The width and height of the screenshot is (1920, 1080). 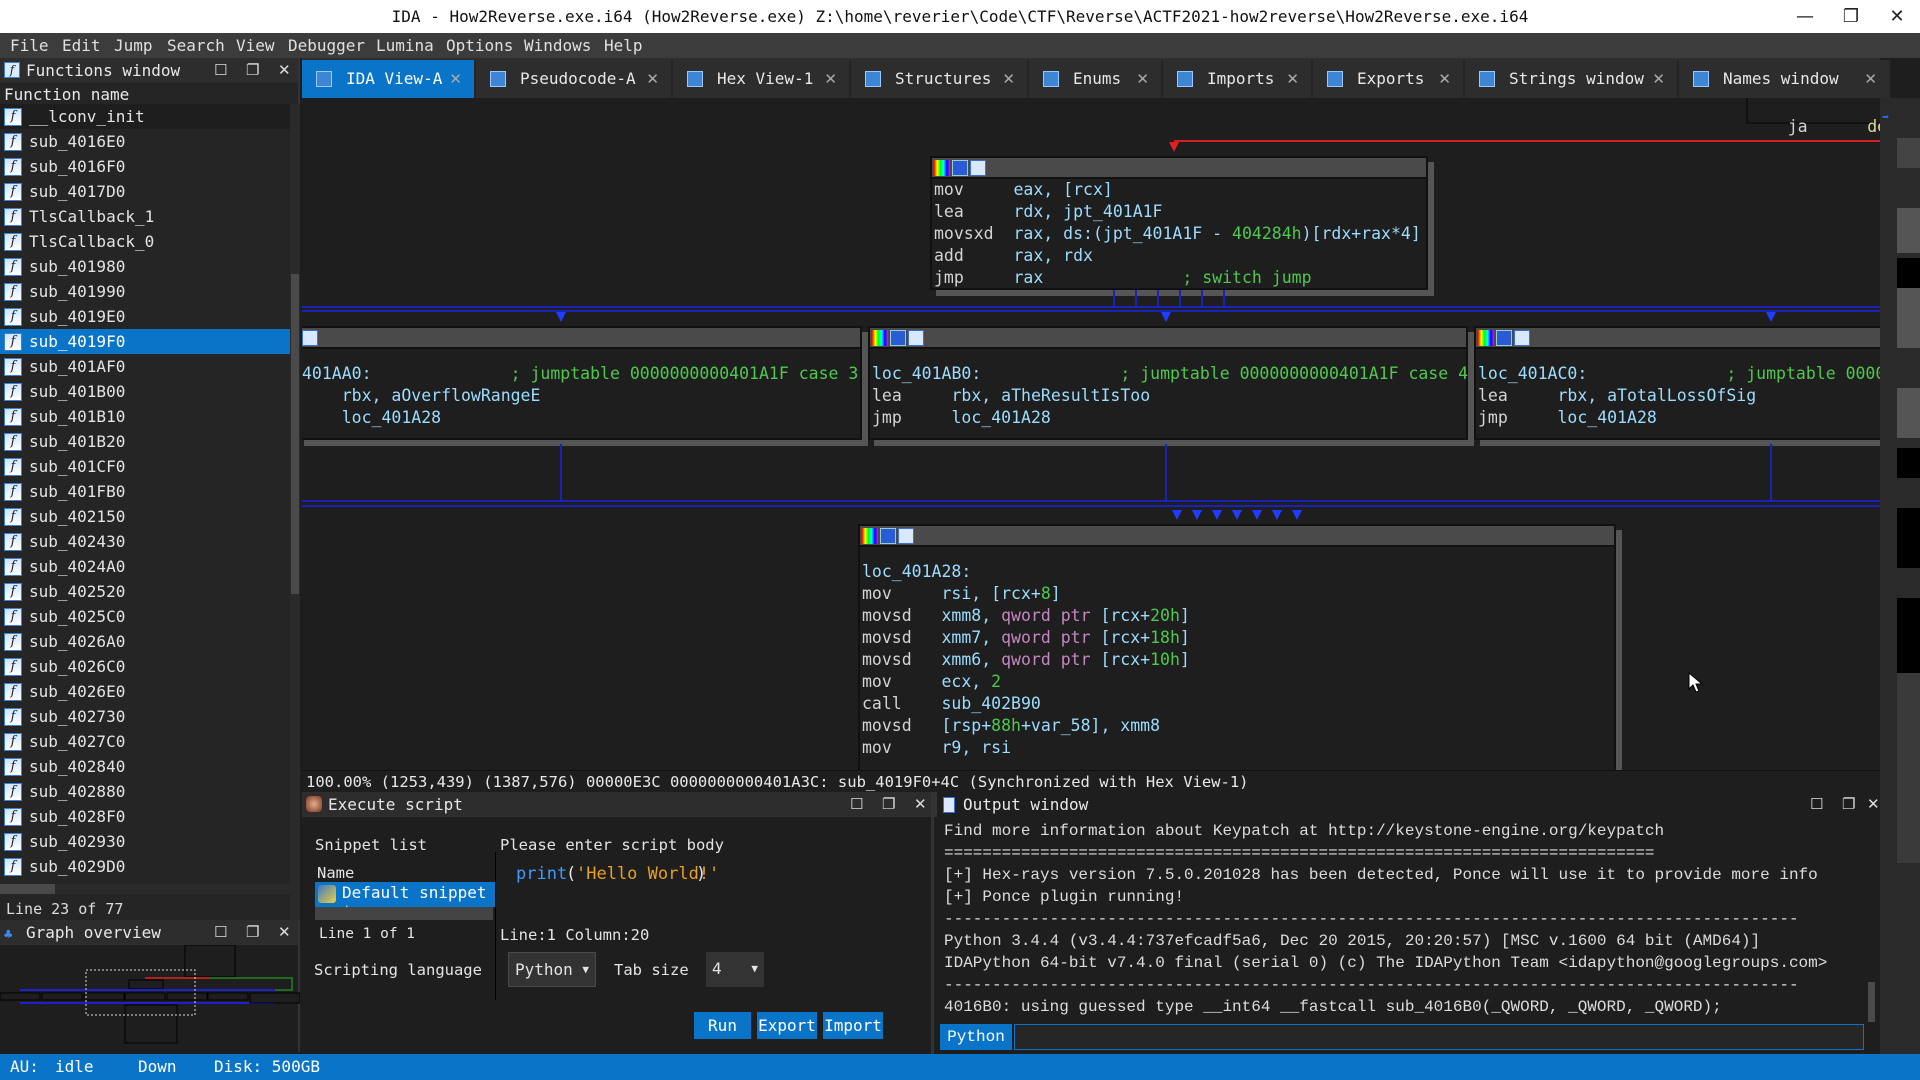 I want to click on instruction-line: movsd xmm6, qword ptr [rcx+10h], so click(x=1237, y=660).